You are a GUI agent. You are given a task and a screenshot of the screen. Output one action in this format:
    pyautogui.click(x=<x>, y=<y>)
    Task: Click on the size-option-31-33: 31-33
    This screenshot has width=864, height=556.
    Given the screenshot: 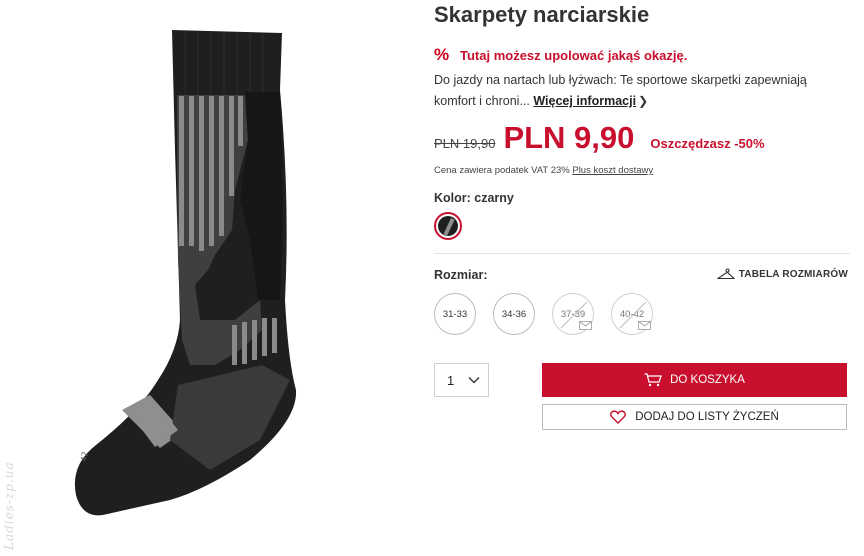 What is the action you would take?
    pyautogui.click(x=455, y=314)
    